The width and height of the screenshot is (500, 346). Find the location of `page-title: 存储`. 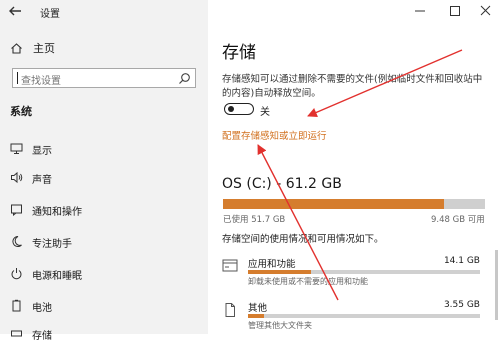

page-title: 存储 is located at coordinates (239, 53).